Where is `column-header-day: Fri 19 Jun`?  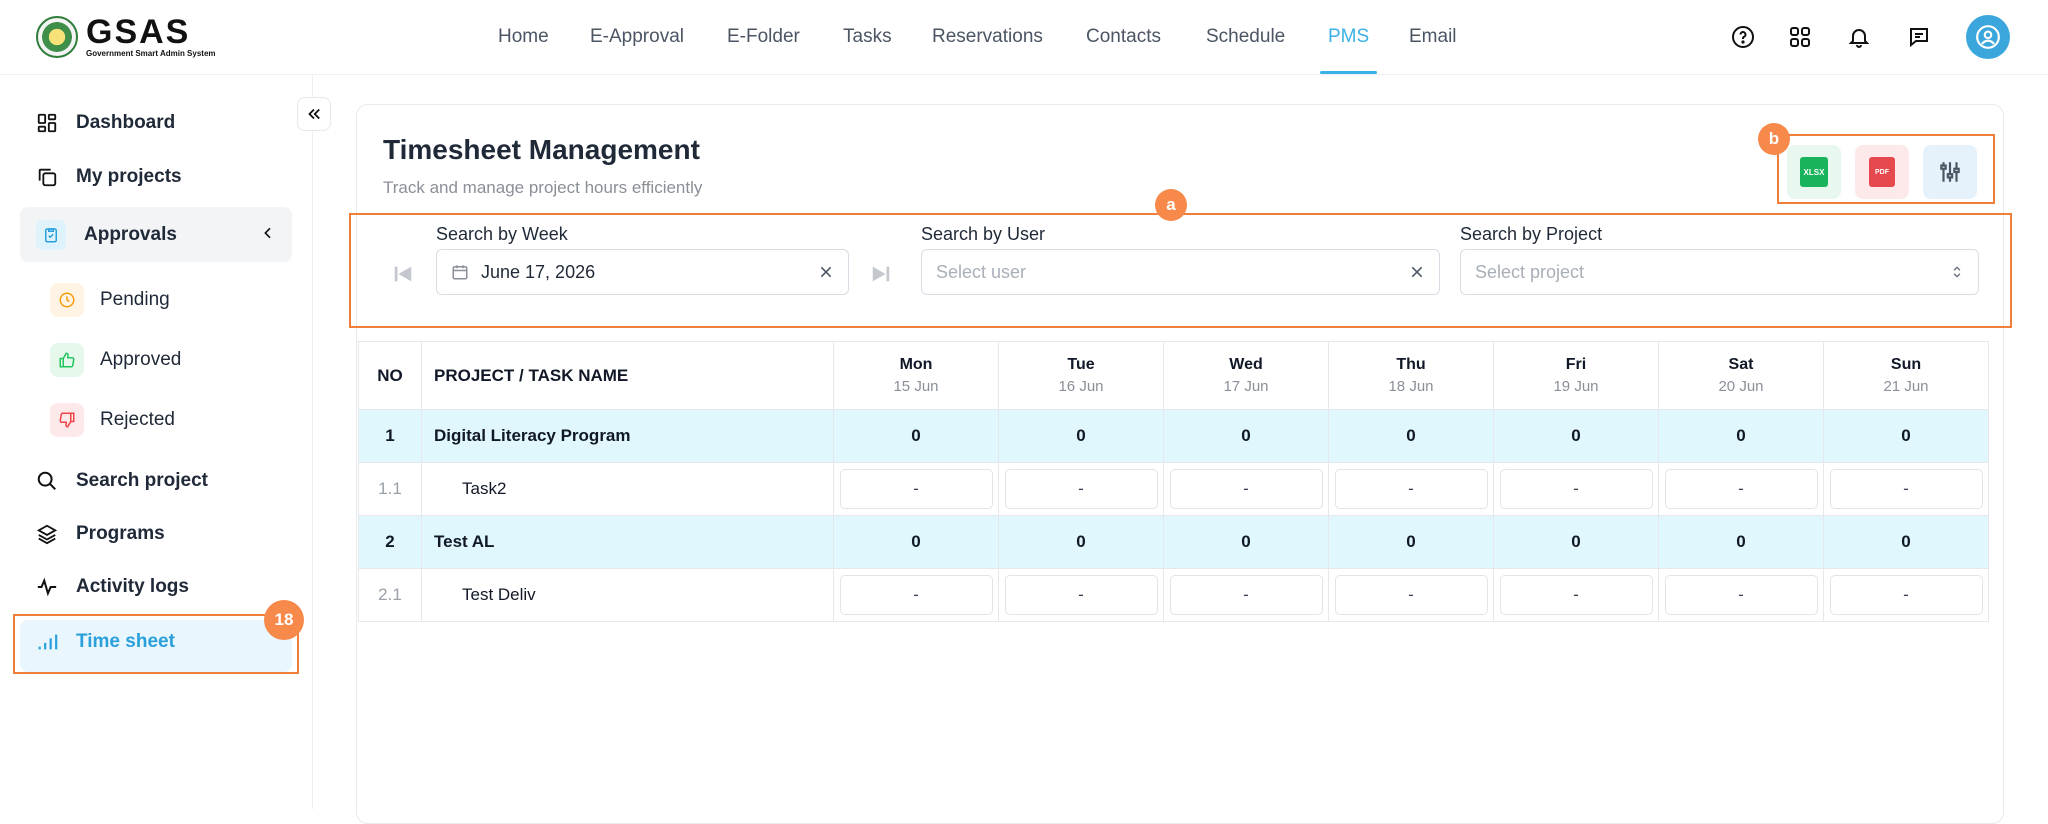 column-header-day: Fri 19 Jun is located at coordinates (1576, 375).